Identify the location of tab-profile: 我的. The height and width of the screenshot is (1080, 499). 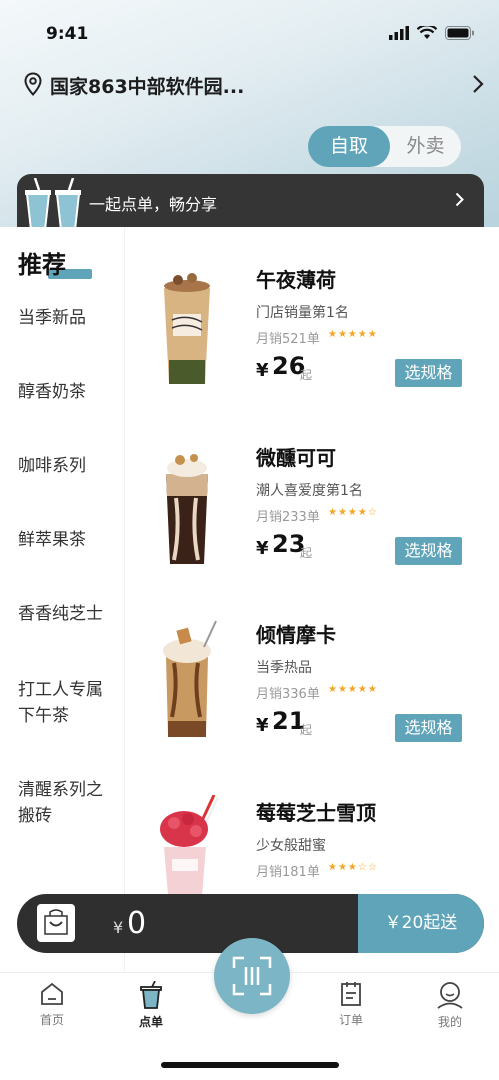
(450, 1005).